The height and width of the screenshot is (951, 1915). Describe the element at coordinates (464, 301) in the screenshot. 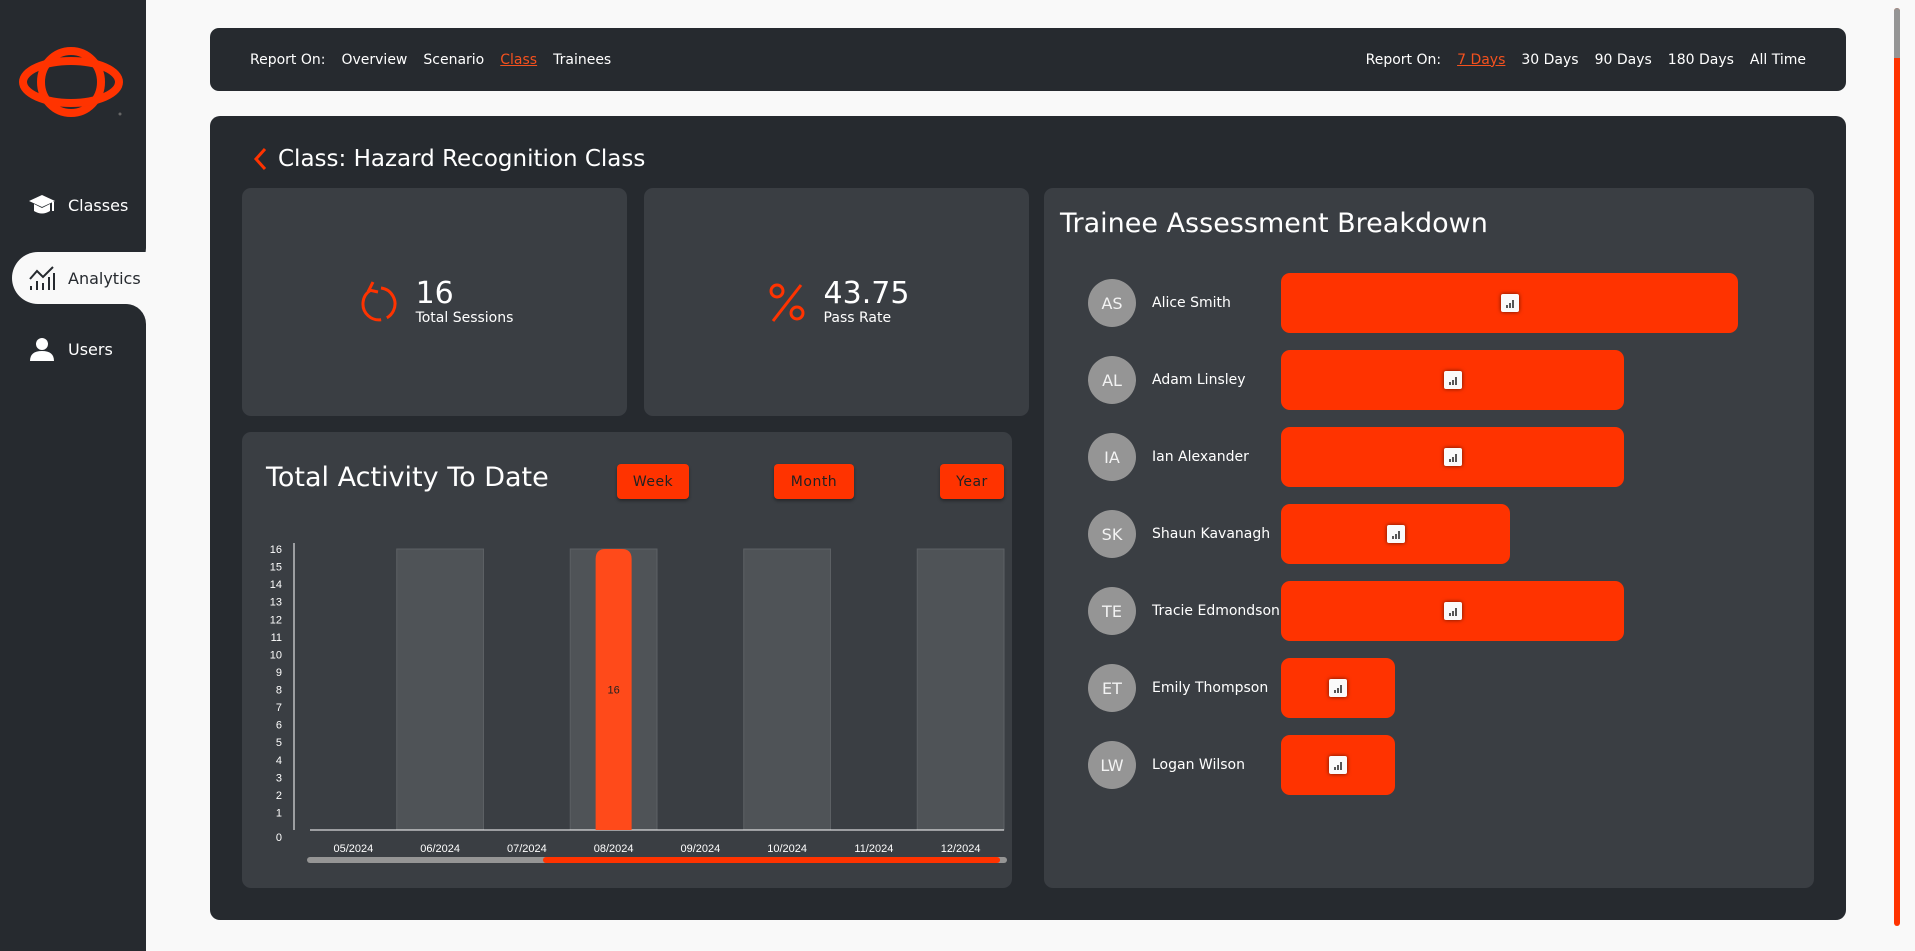

I see `stat-text: 16 Total Sessions` at that location.